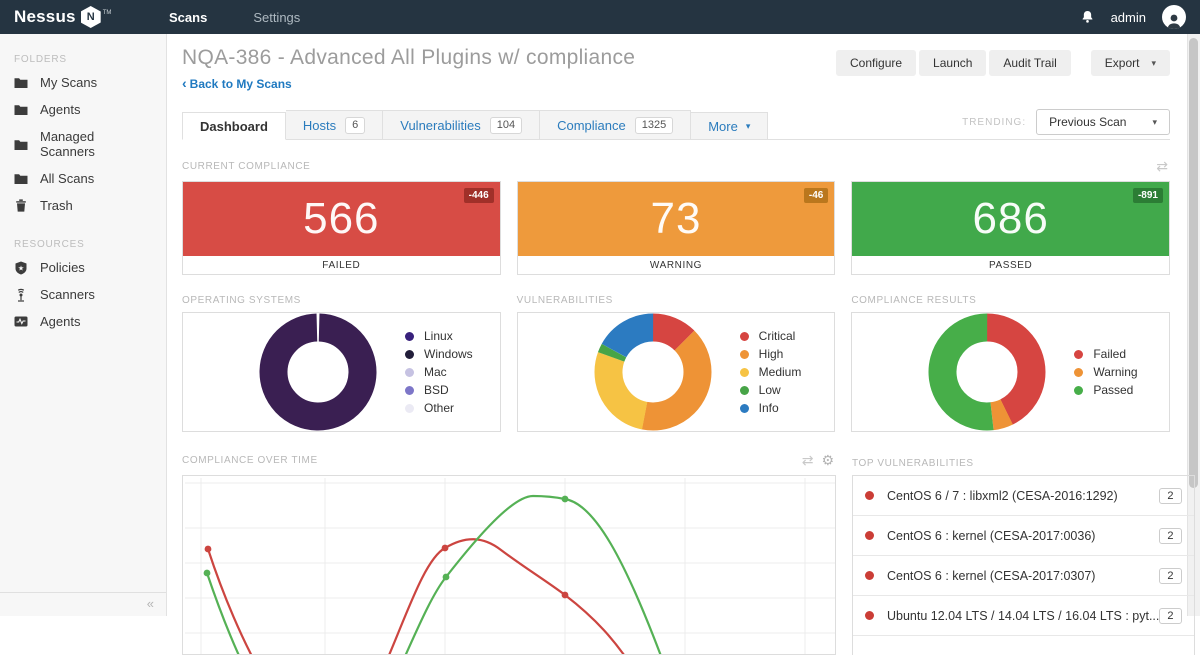 This screenshot has width=1200, height=655. Describe the element at coordinates (90, 17) in the screenshot. I see `nessus-hexagon-icon: N` at that location.